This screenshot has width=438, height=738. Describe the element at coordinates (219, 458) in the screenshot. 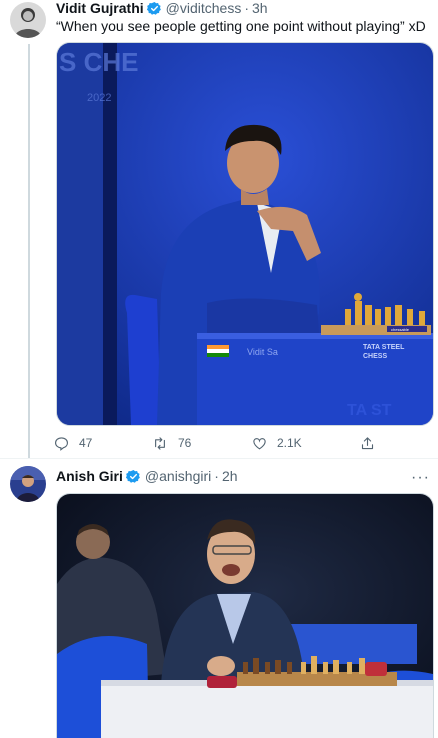

I see `tweet-divider` at that location.